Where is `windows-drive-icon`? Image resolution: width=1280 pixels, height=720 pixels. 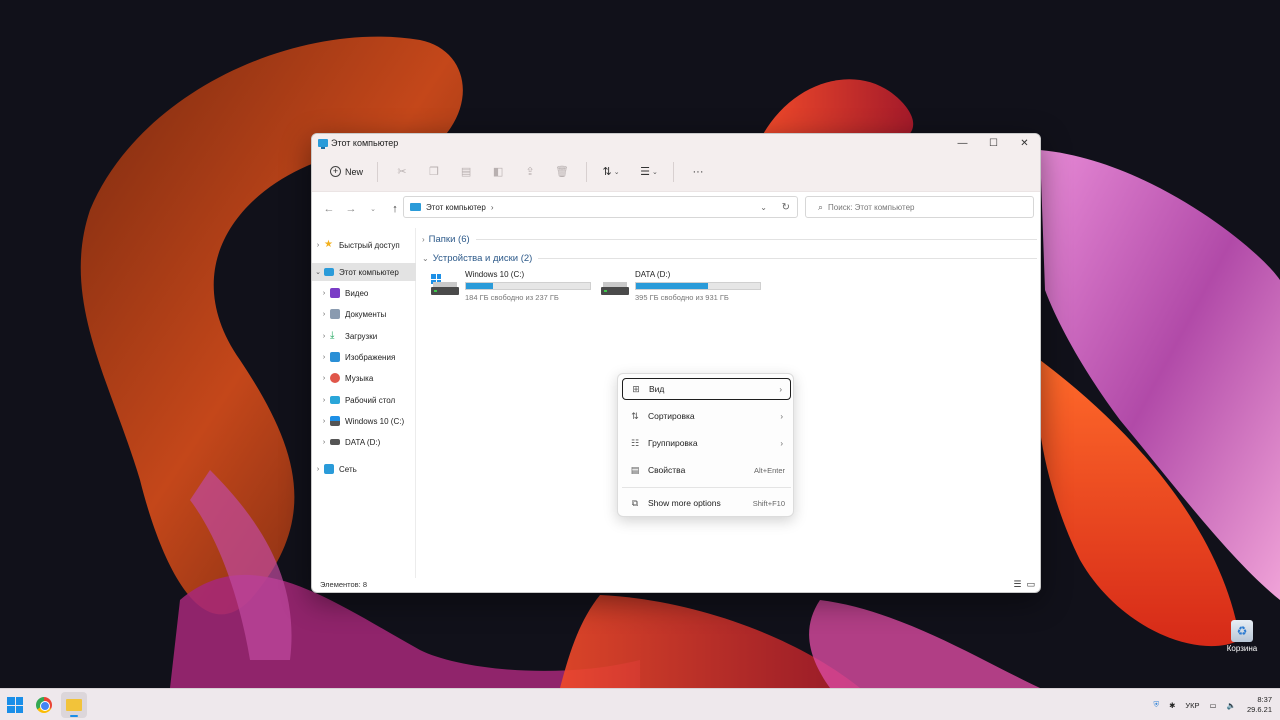
windows-drive-icon is located at coordinates (445, 284).